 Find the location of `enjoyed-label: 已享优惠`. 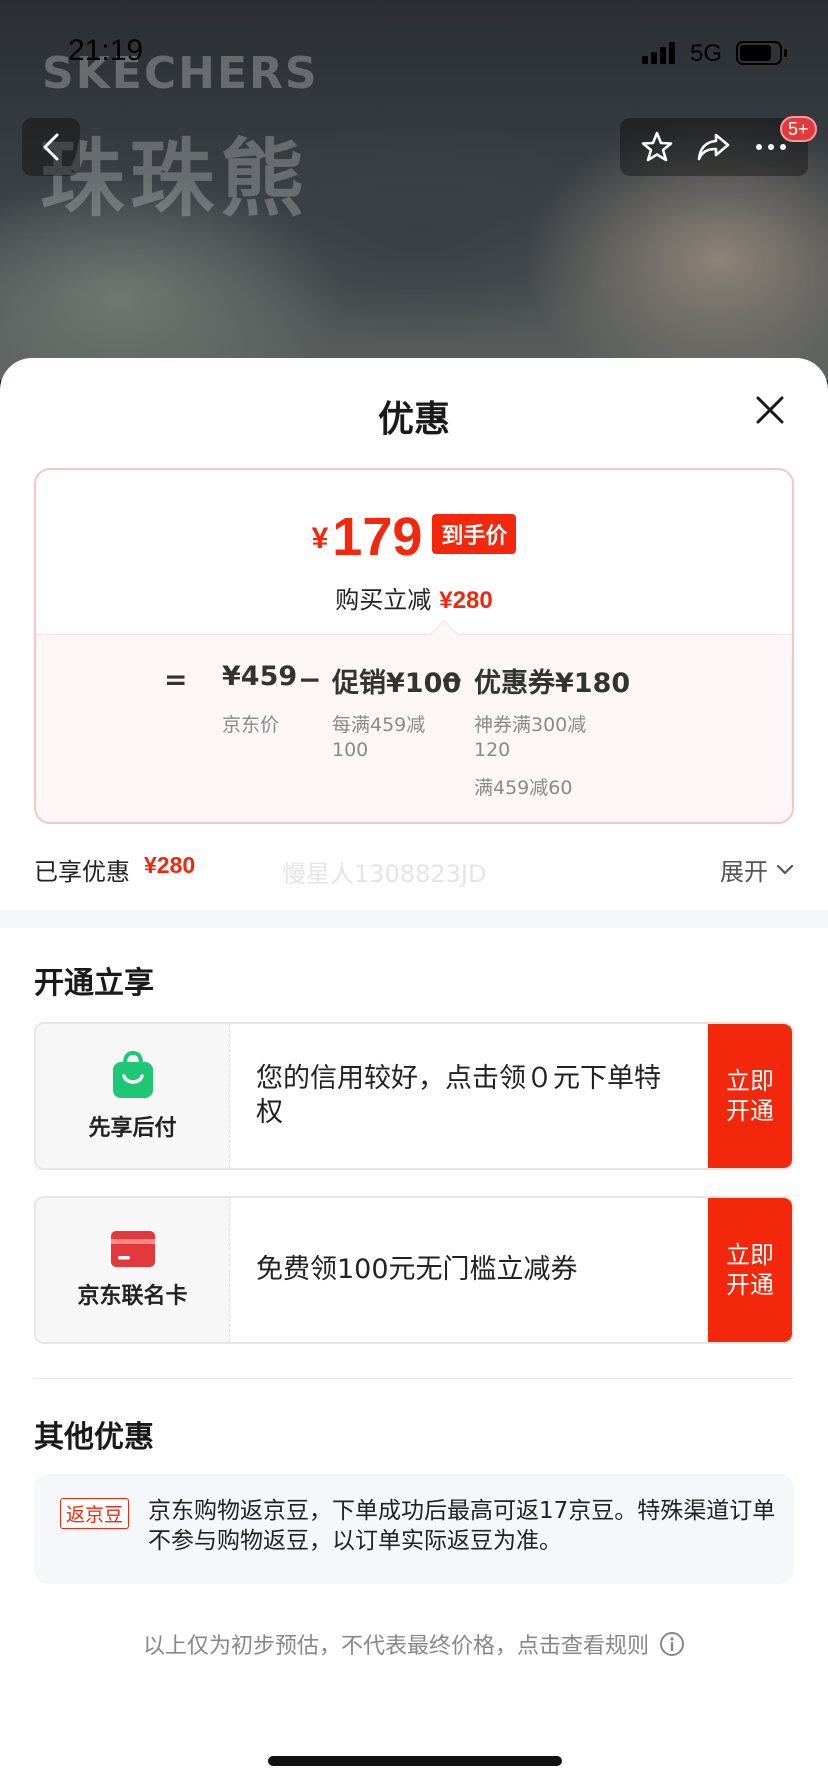

enjoyed-label: 已享优惠 is located at coordinates (82, 872).